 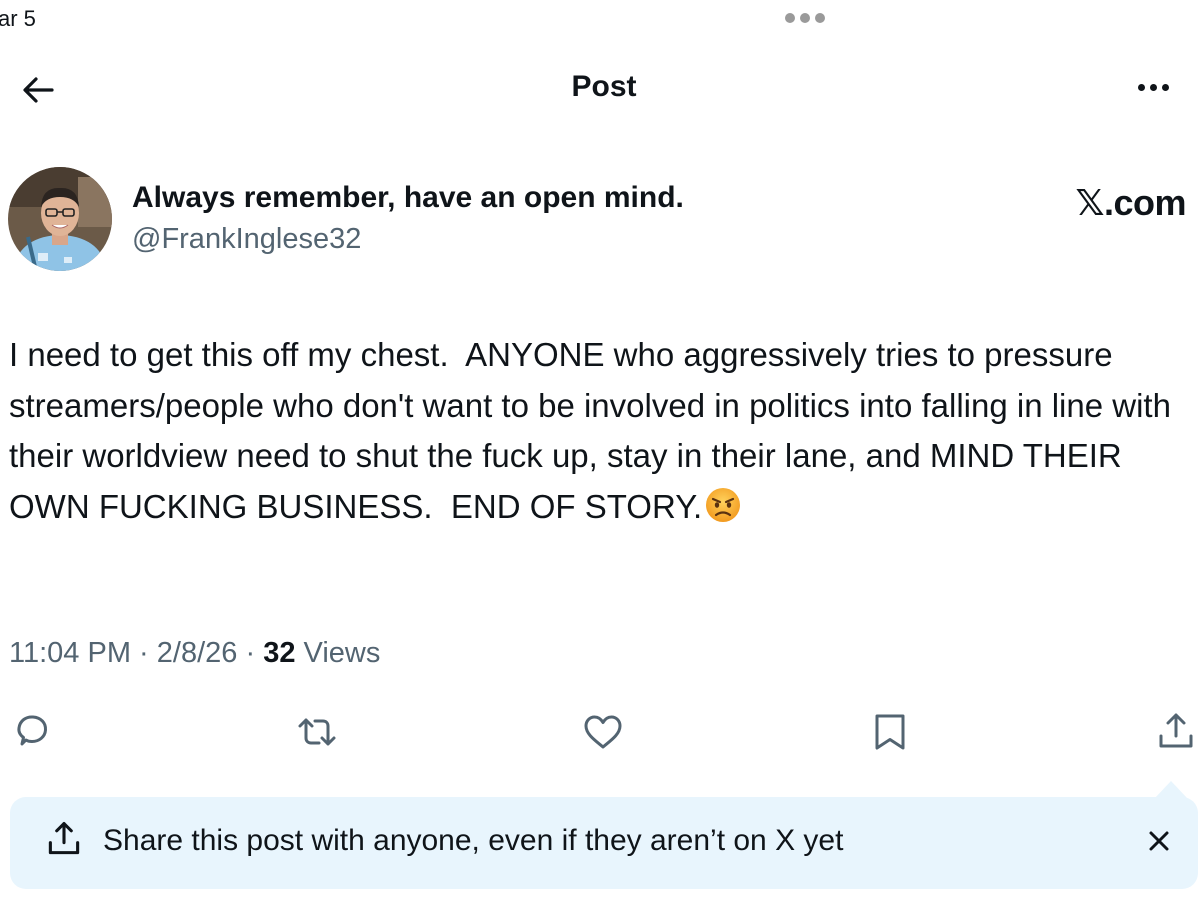 I want to click on post-time: 11:04 PM, so click(x=70, y=653).